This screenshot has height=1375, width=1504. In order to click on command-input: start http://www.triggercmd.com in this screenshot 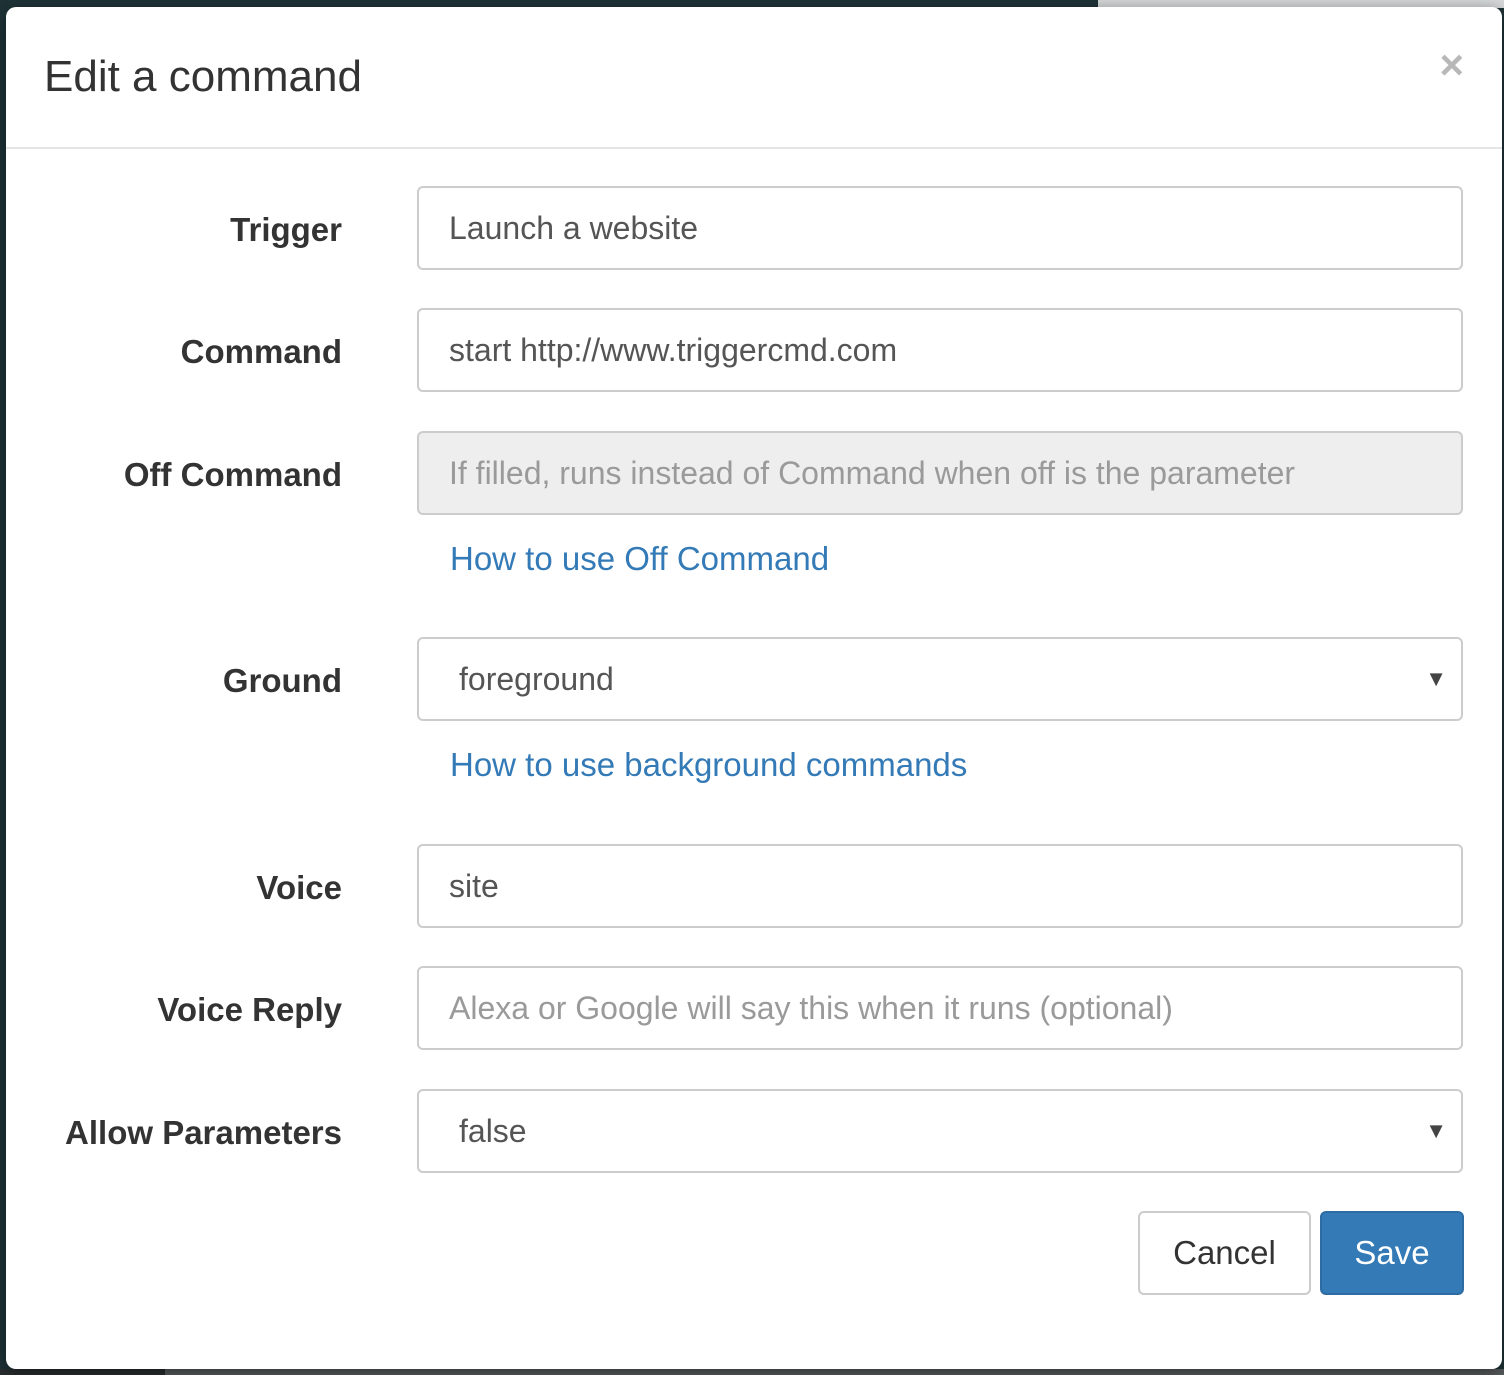, I will do `click(940, 350)`.